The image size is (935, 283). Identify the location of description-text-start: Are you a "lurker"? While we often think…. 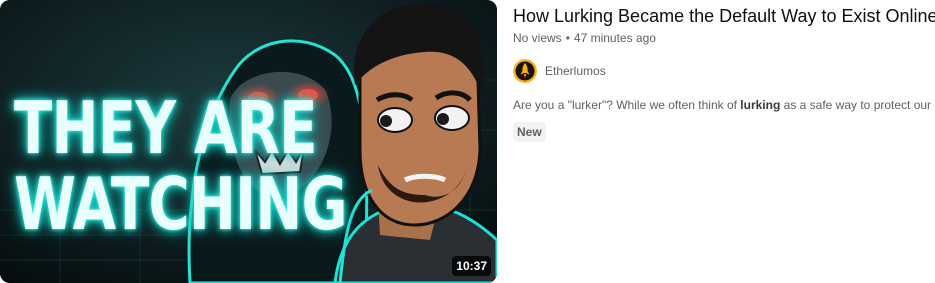
(627, 105).